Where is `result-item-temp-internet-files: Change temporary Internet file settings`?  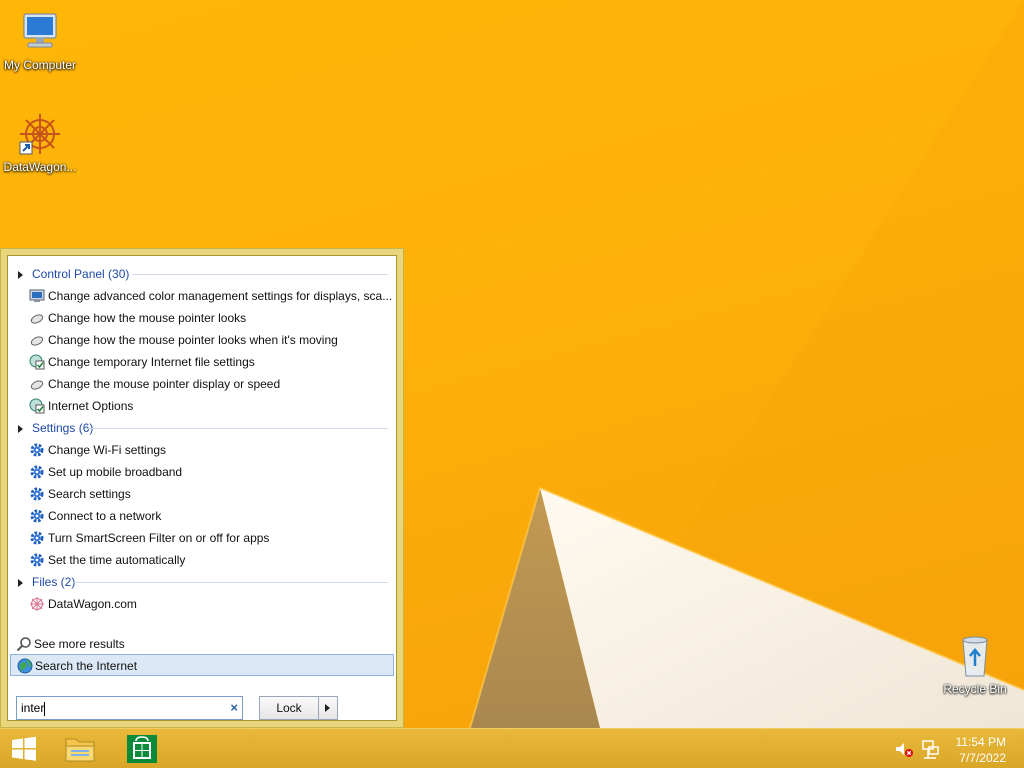 result-item-temp-internet-files: Change temporary Internet file settings is located at coordinates (202, 362).